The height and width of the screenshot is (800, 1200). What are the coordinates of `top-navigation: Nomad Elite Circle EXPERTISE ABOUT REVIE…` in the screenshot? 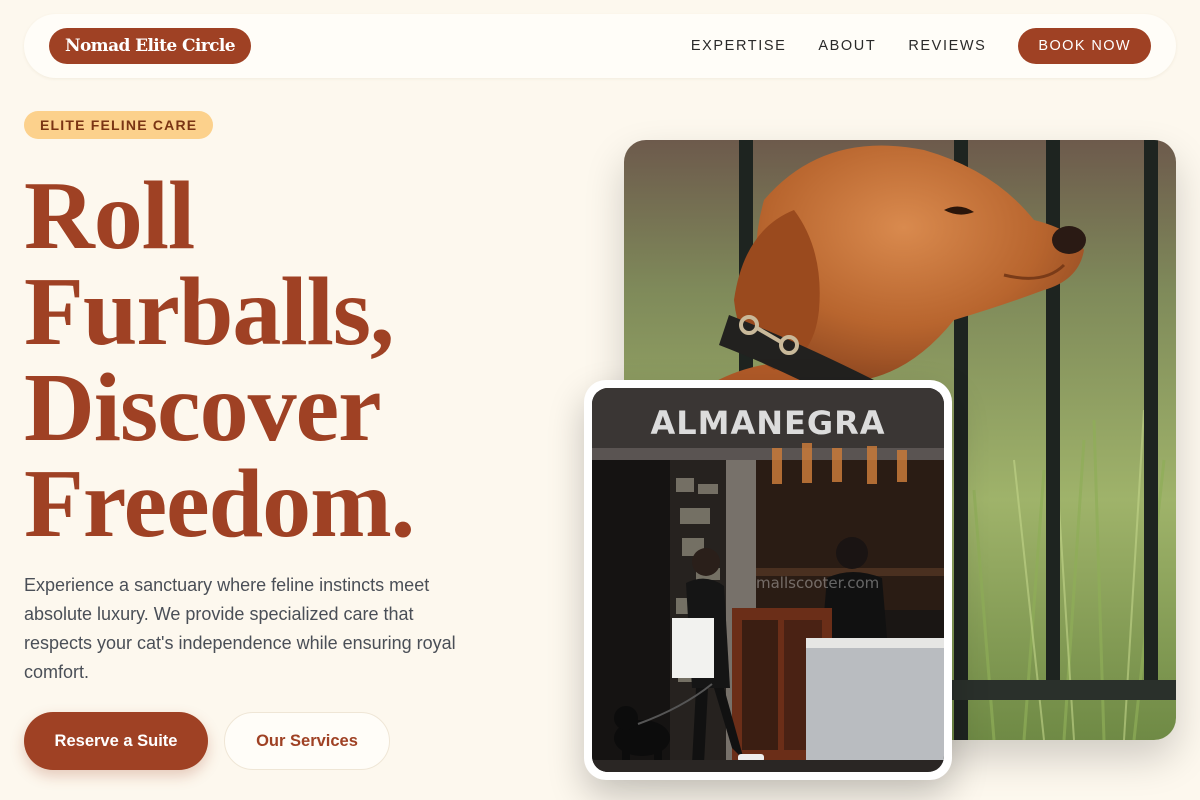 It's located at (600, 46).